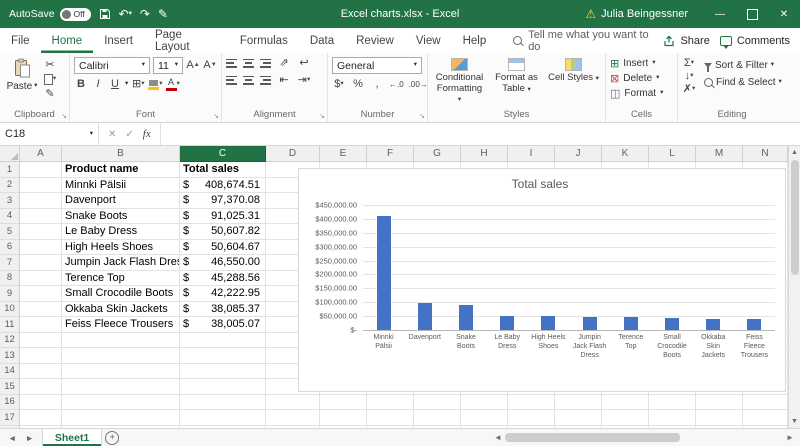 The width and height of the screenshot is (800, 446). What do you see at coordinates (125, 14) in the screenshot?
I see `undo-button: ↶ ▾` at bounding box center [125, 14].